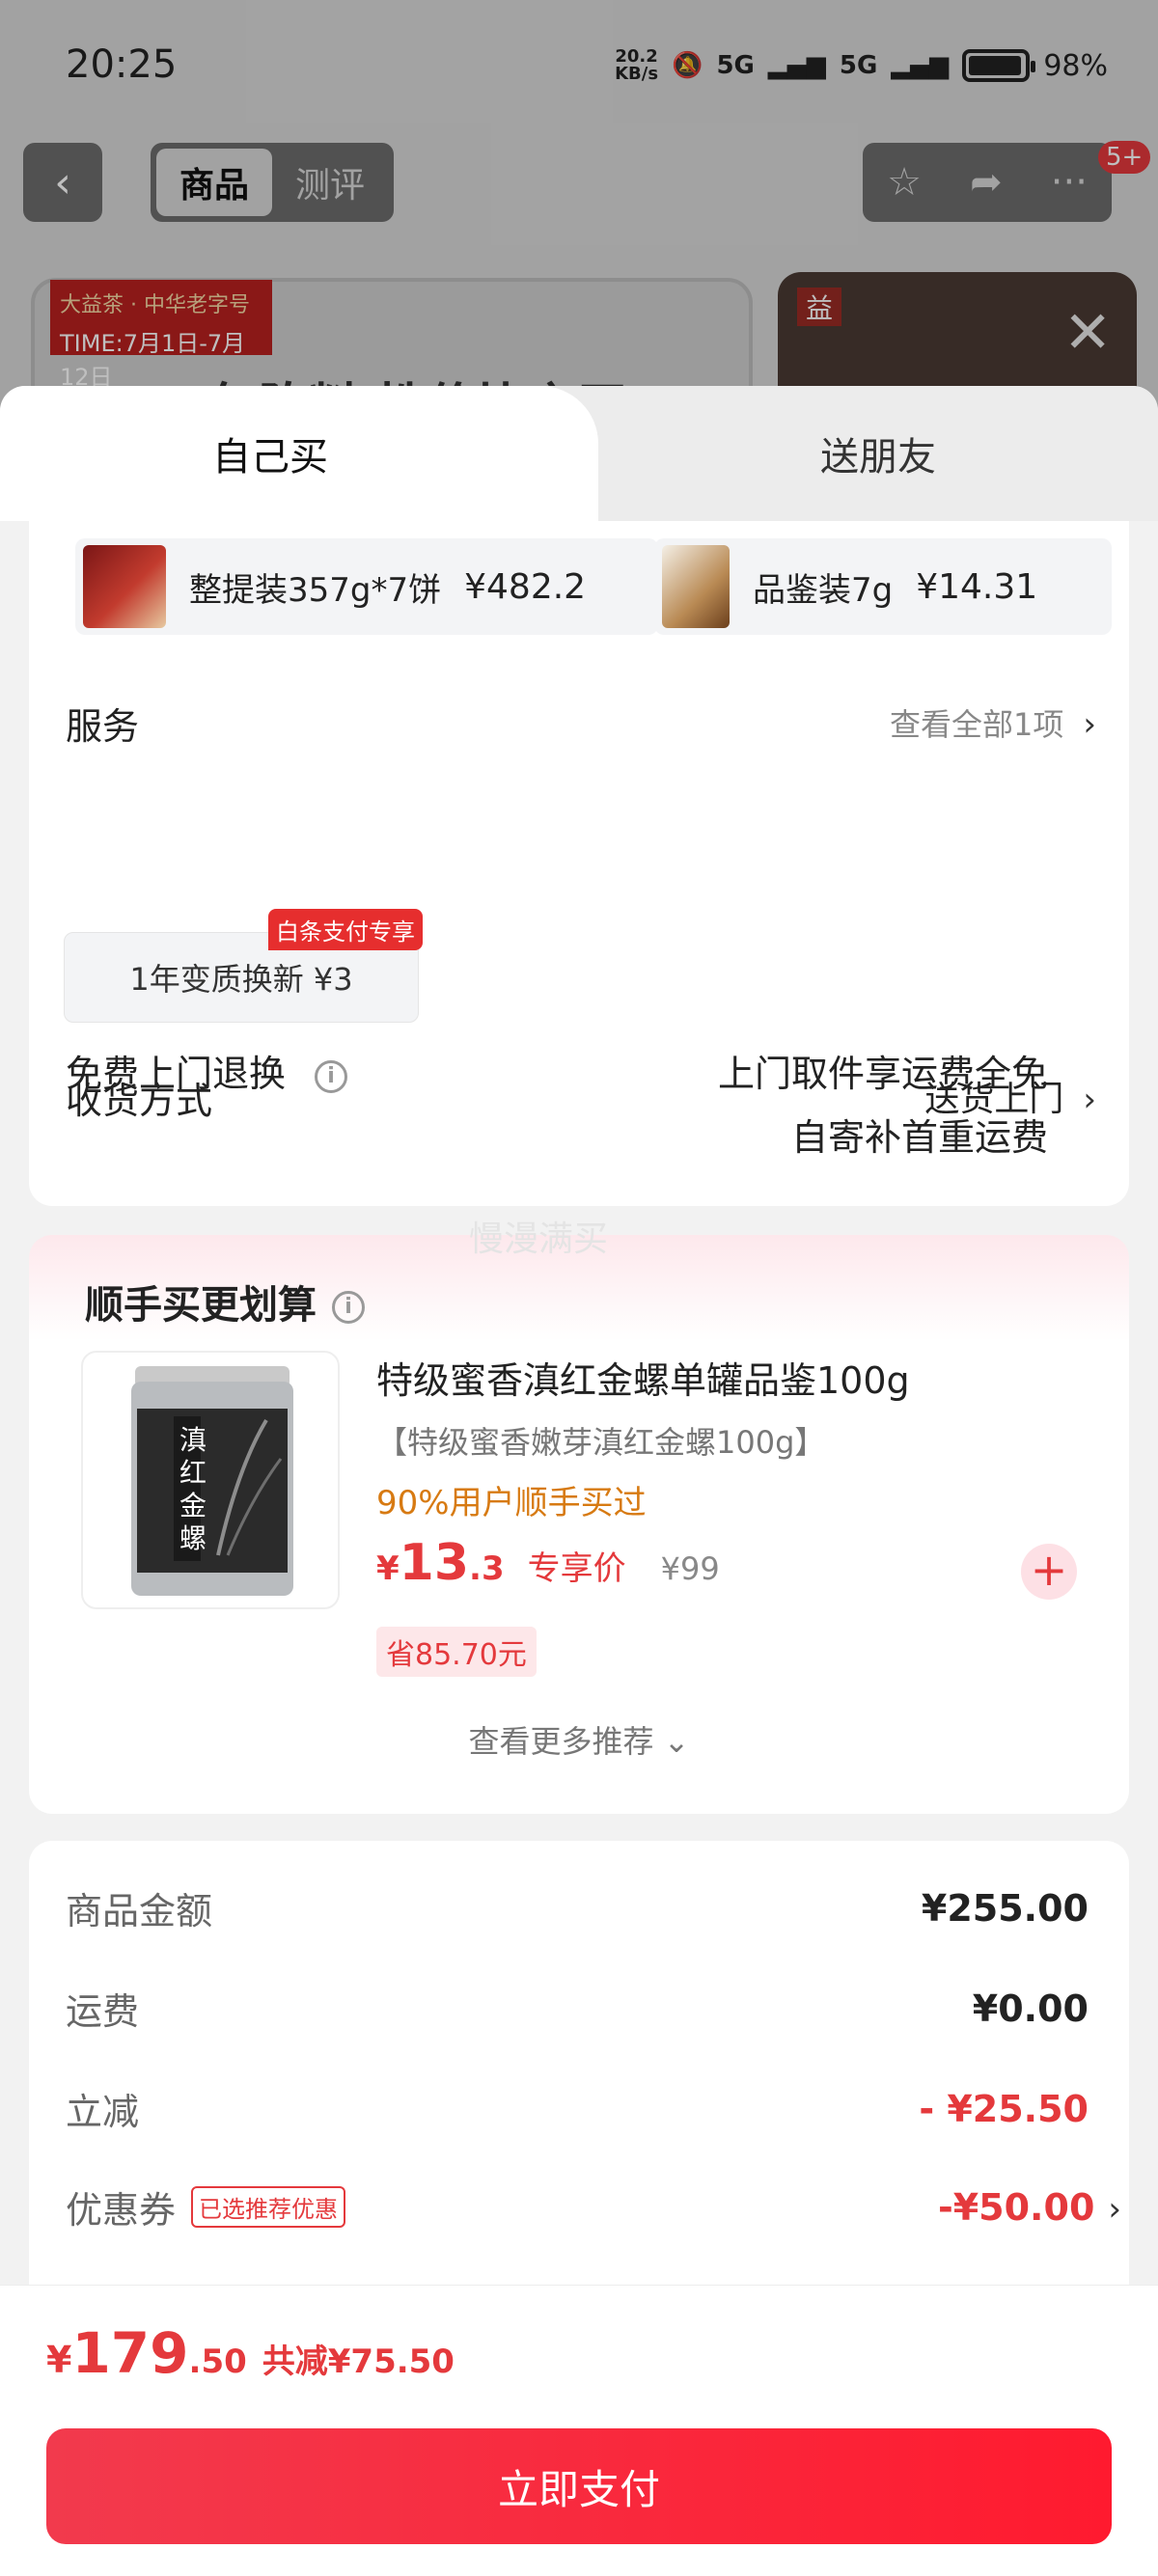 The image size is (1158, 2576). Describe the element at coordinates (388, 1568) in the screenshot. I see `price-currency: ¥` at that location.